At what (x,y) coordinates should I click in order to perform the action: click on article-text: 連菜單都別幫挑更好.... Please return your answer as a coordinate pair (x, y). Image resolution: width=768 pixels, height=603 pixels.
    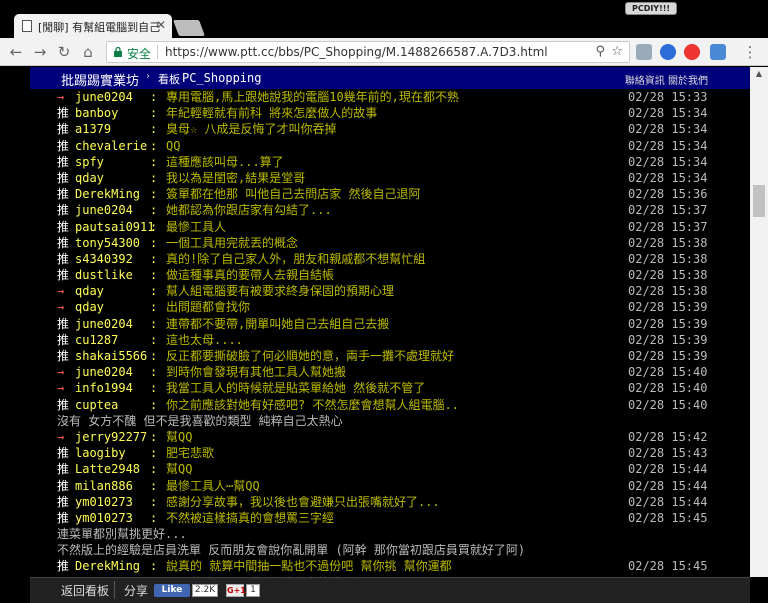
    Looking at the image, I should click on (122, 534).